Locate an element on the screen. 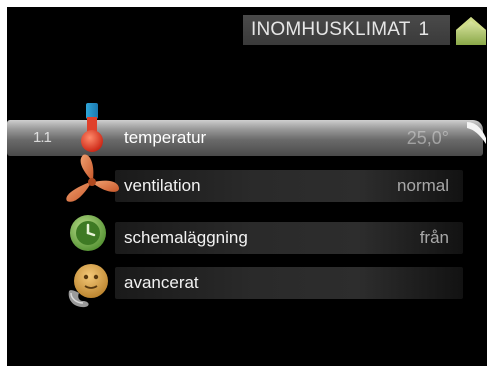 The height and width of the screenshot is (372, 494). menu-item-number: 1.1 is located at coordinates (42, 137).